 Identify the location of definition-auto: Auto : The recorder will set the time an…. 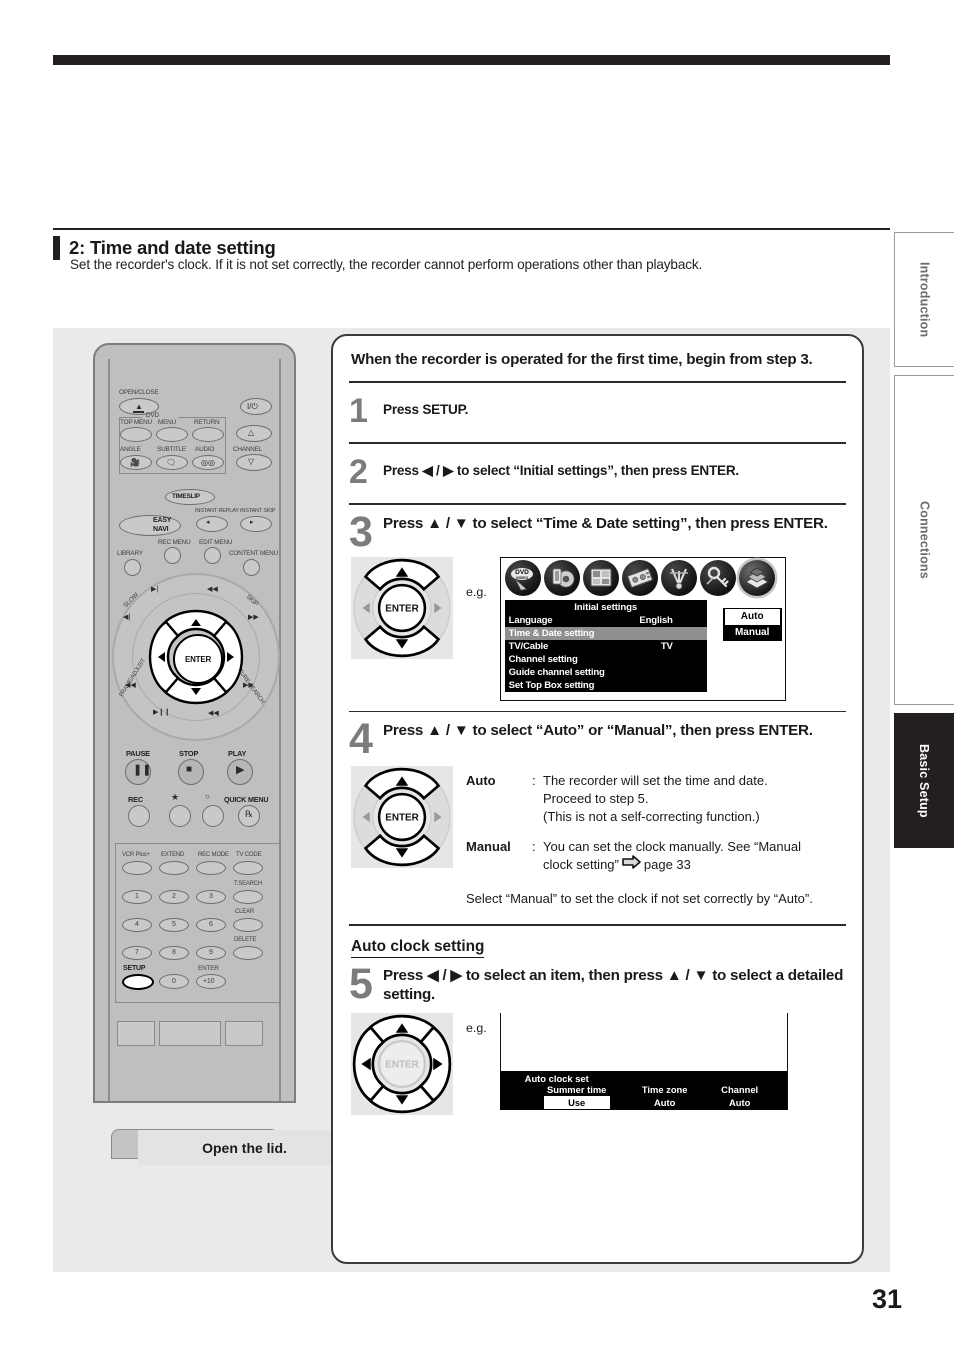
(656, 798).